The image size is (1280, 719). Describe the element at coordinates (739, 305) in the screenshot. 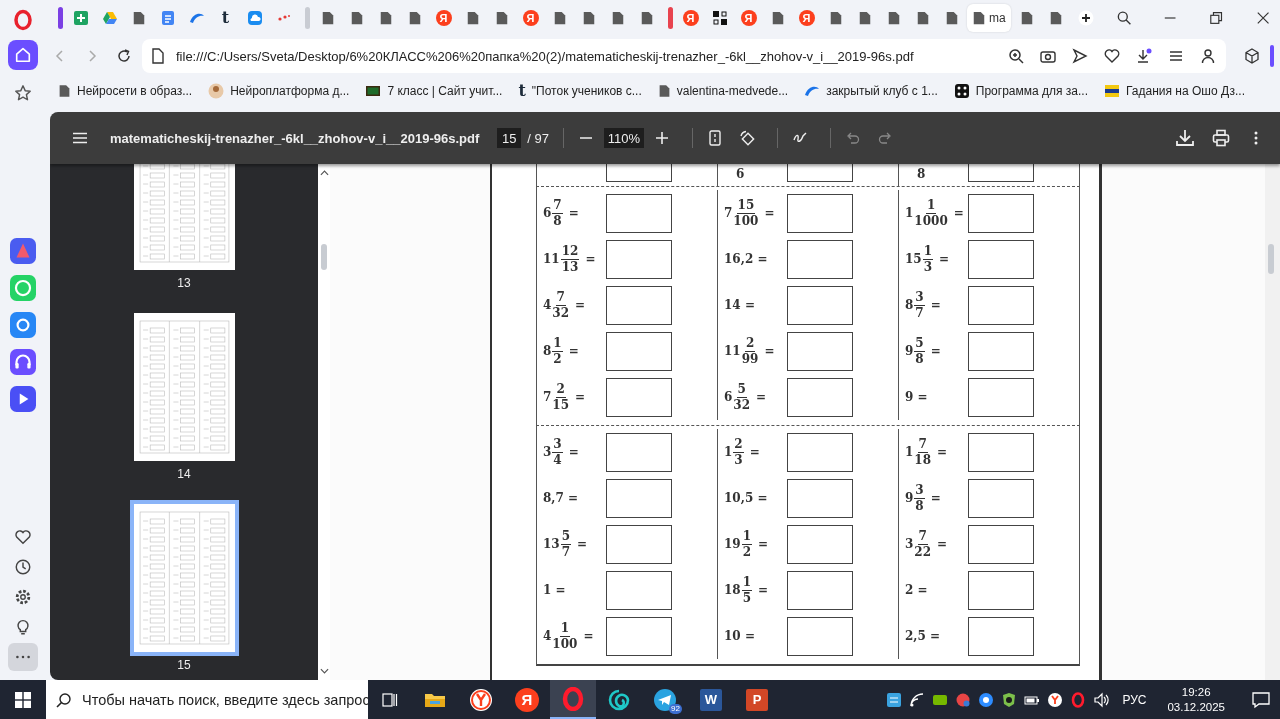

I see `math-expression: 14 =` at that location.